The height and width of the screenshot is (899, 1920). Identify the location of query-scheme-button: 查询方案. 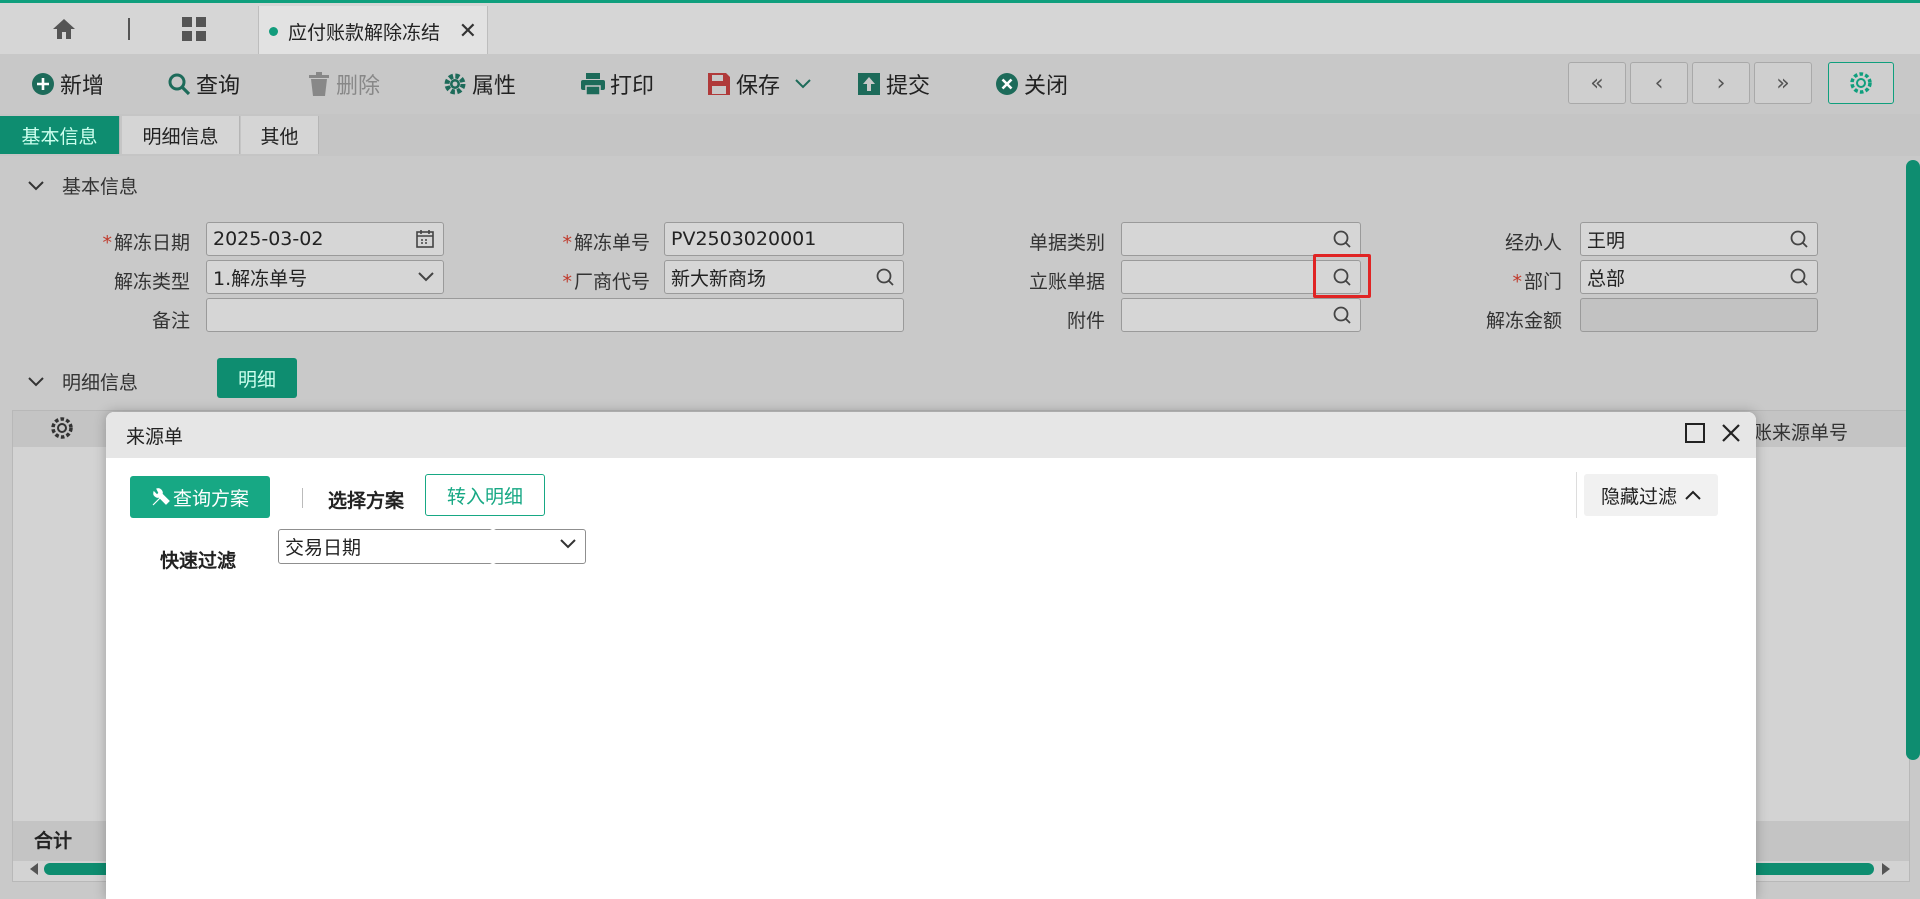
(200, 497).